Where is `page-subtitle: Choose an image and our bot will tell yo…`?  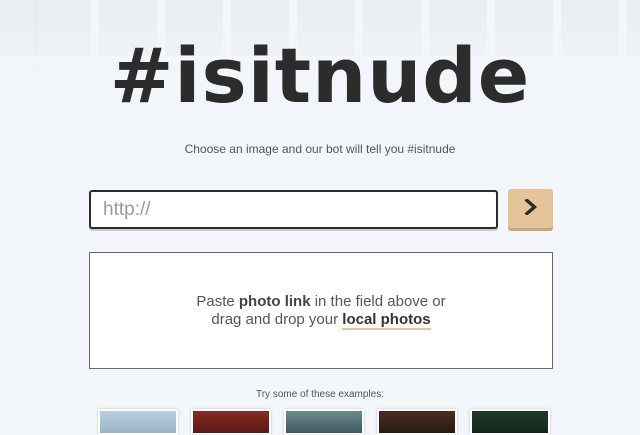
page-subtitle: Choose an image and our bot will tell yo… is located at coordinates (320, 149).